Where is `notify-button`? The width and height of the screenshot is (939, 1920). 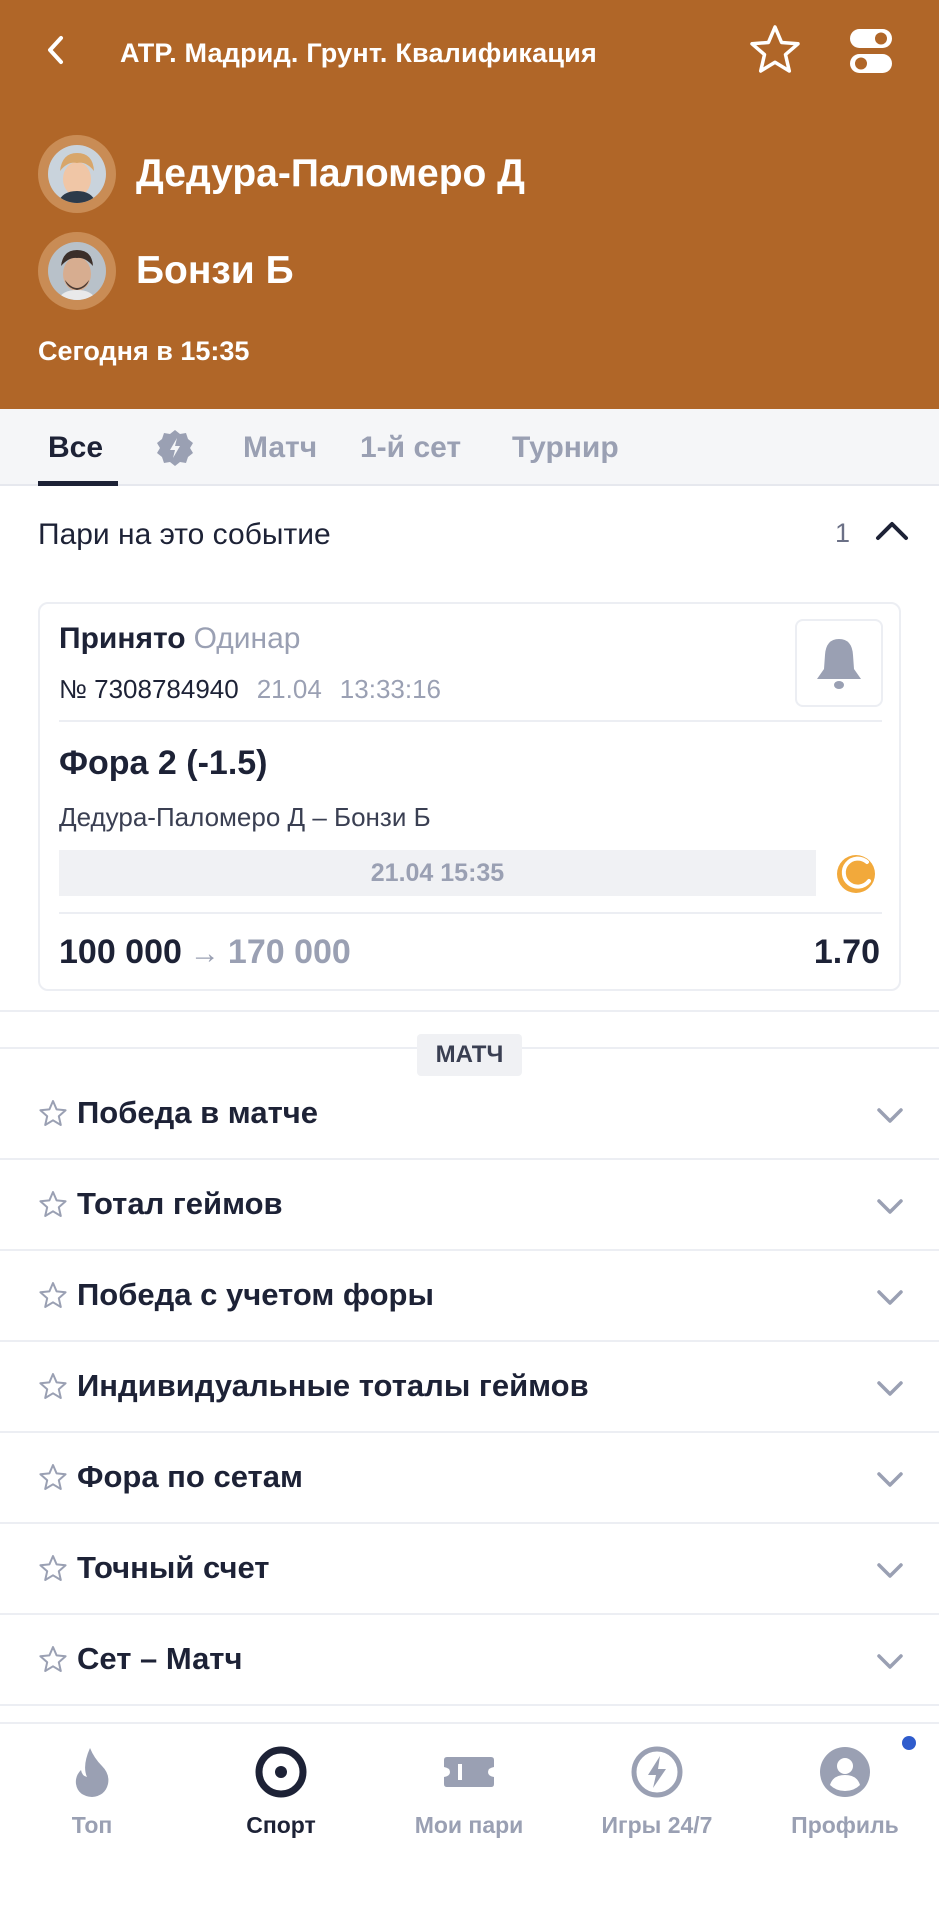
notify-button is located at coordinates (839, 663).